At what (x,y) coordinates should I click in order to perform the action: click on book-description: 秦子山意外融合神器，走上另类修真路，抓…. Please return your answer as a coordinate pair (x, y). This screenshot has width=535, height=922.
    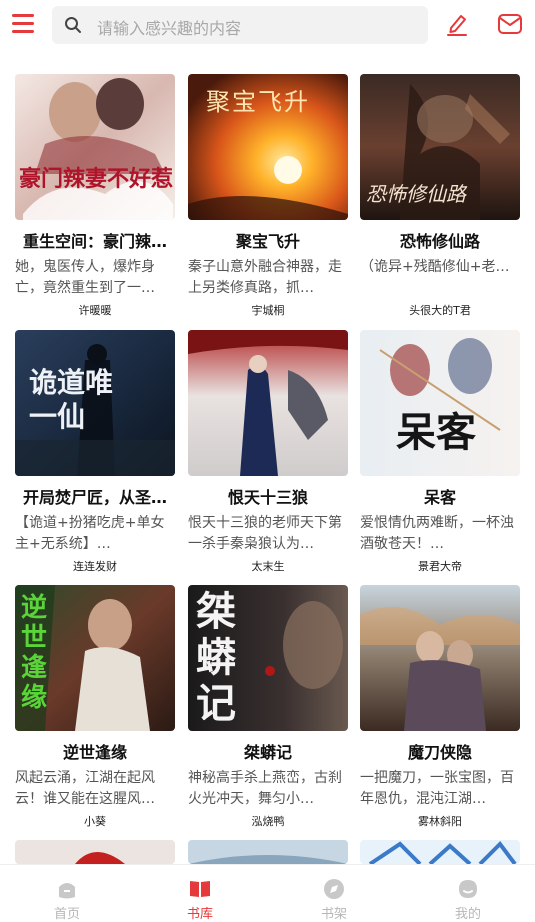
    Looking at the image, I should click on (265, 277).